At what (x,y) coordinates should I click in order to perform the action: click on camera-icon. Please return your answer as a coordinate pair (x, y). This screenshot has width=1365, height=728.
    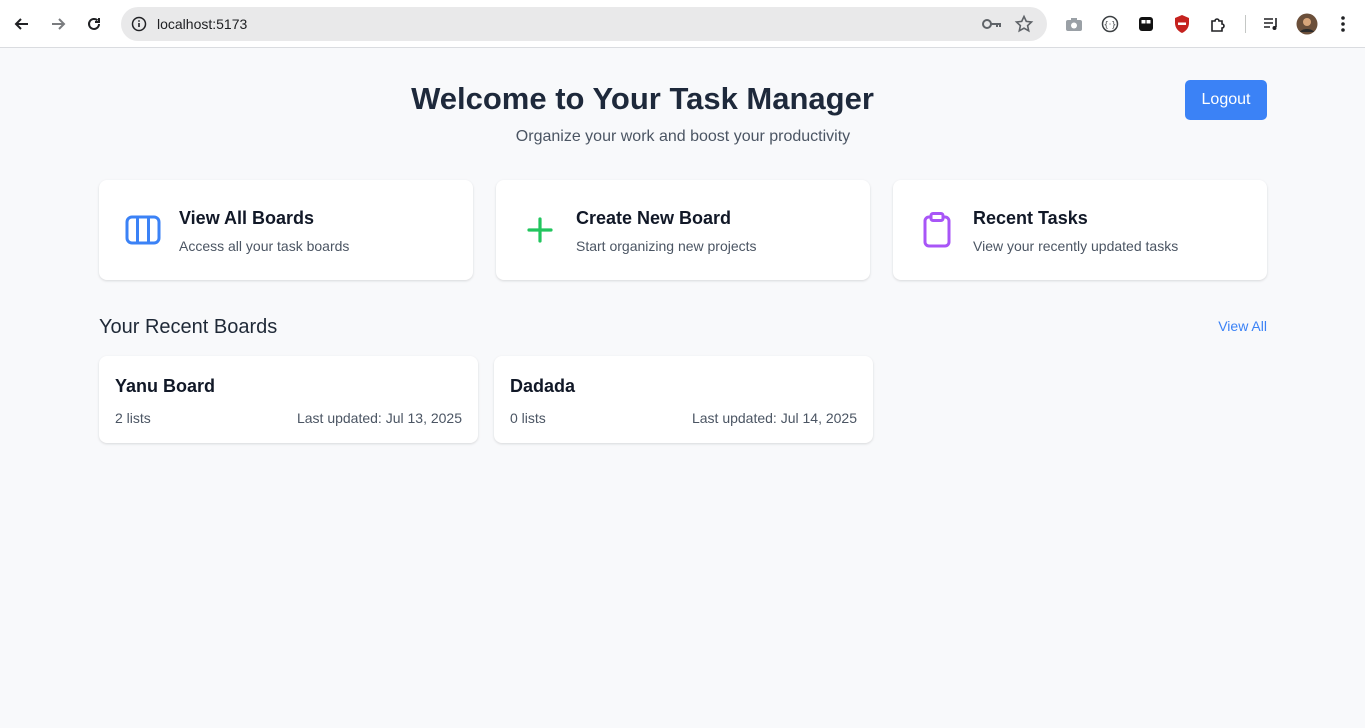
    Looking at the image, I should click on (1074, 24).